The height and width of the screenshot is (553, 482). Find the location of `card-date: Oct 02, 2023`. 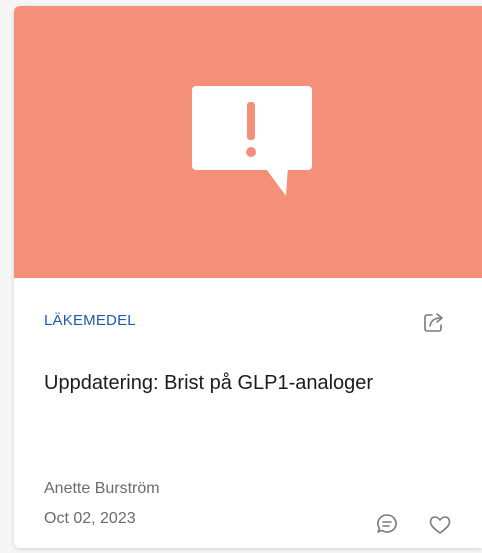

card-date: Oct 02, 2023 is located at coordinates (90, 518).